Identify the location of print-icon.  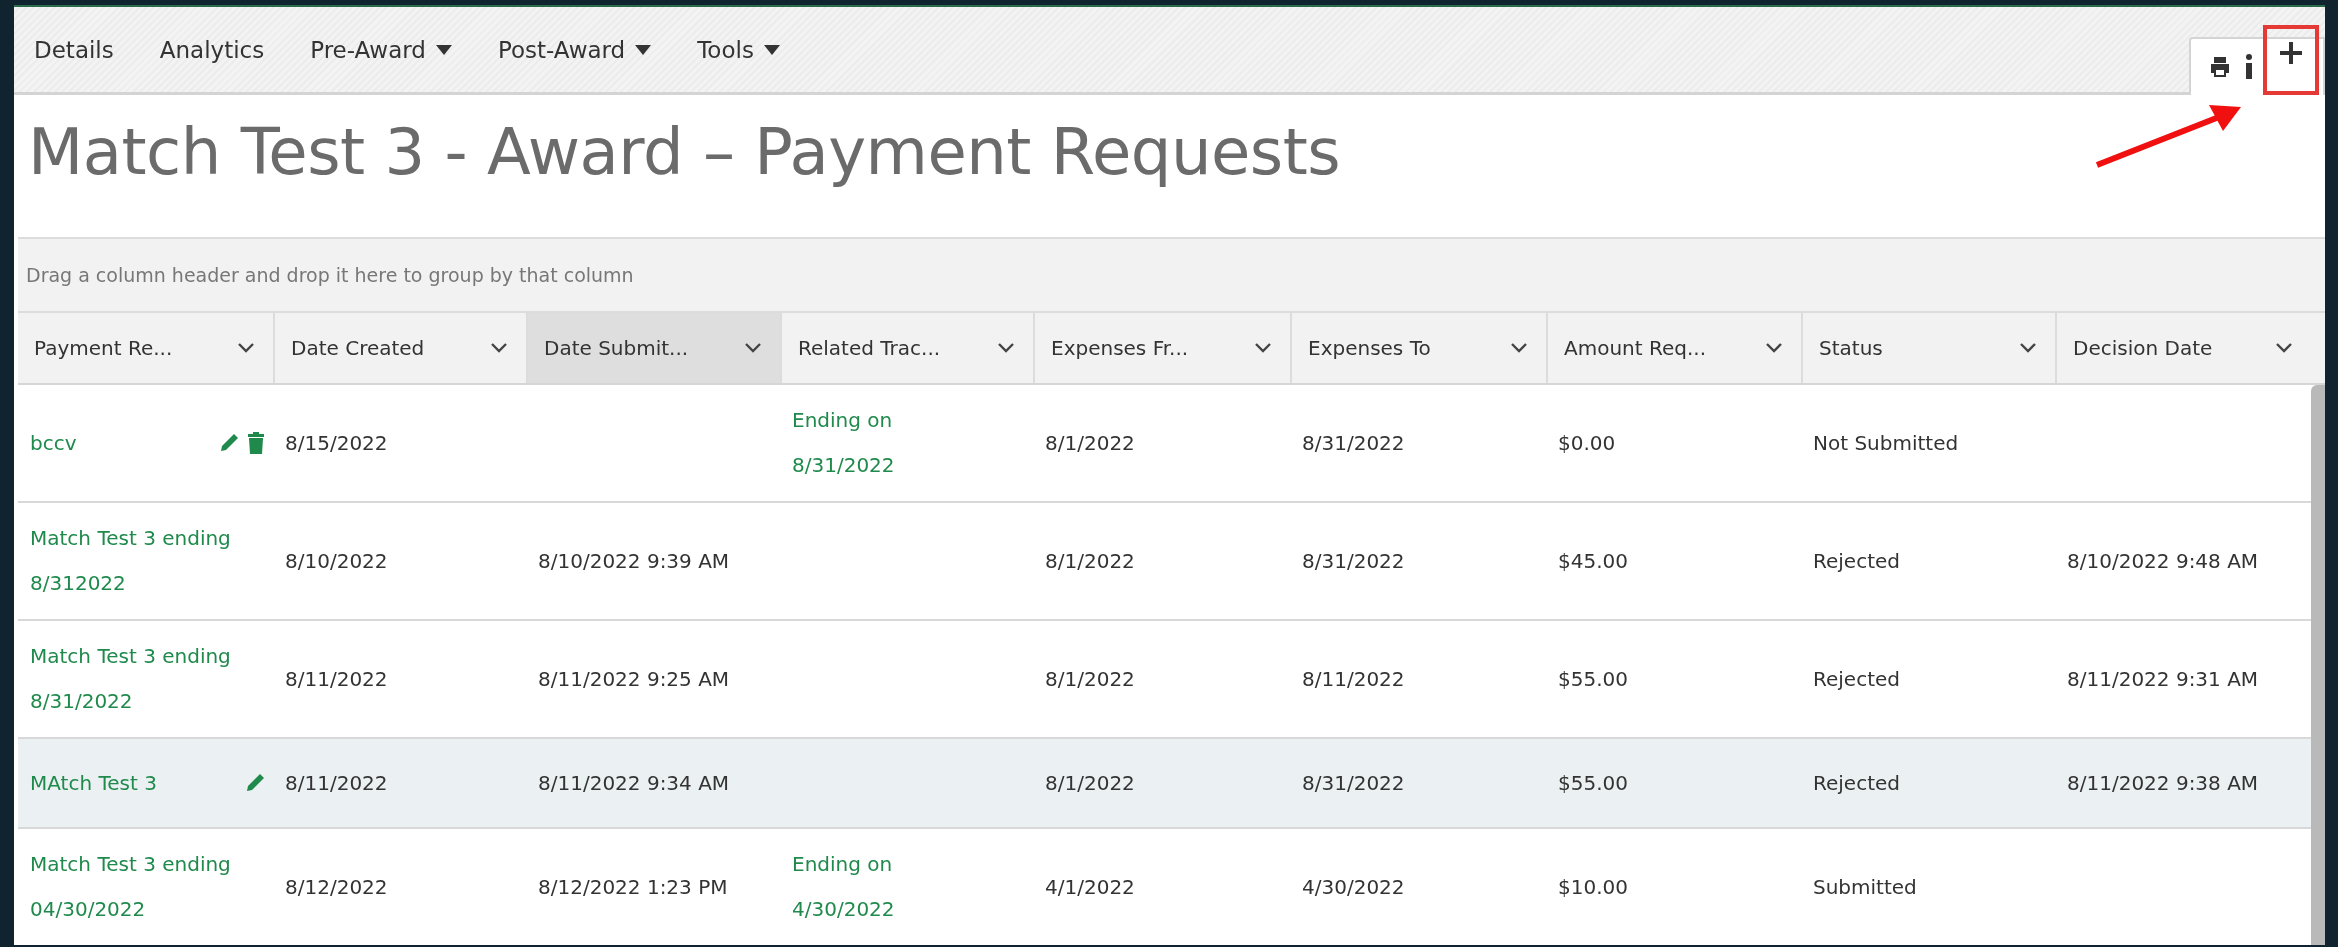
(2220, 67).